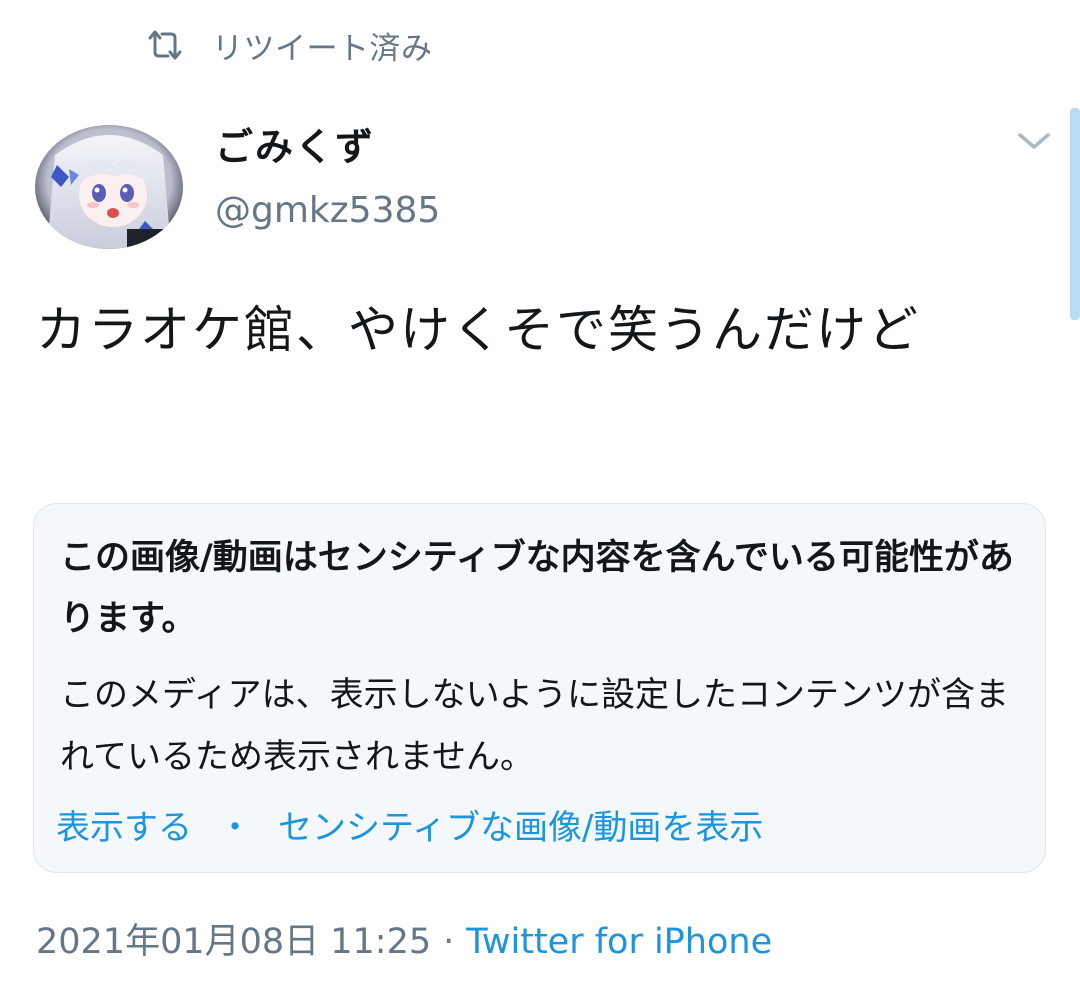 This screenshot has height=988, width=1080. Describe the element at coordinates (1034, 141) in the screenshot. I see `chevron-down-icon` at that location.